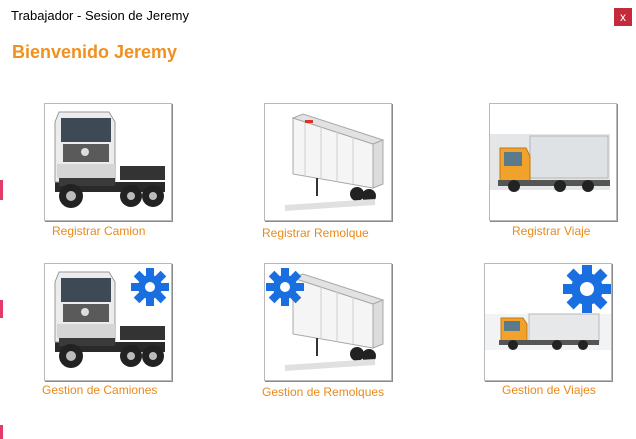 The height and width of the screenshot is (439, 636). I want to click on registrar-remolque-button, so click(328, 162).